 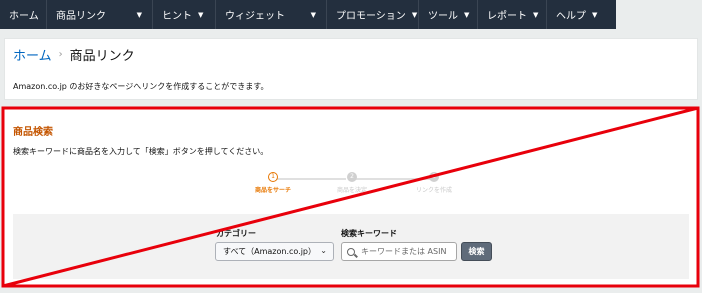 I want to click on step-number: 1, so click(x=273, y=177).